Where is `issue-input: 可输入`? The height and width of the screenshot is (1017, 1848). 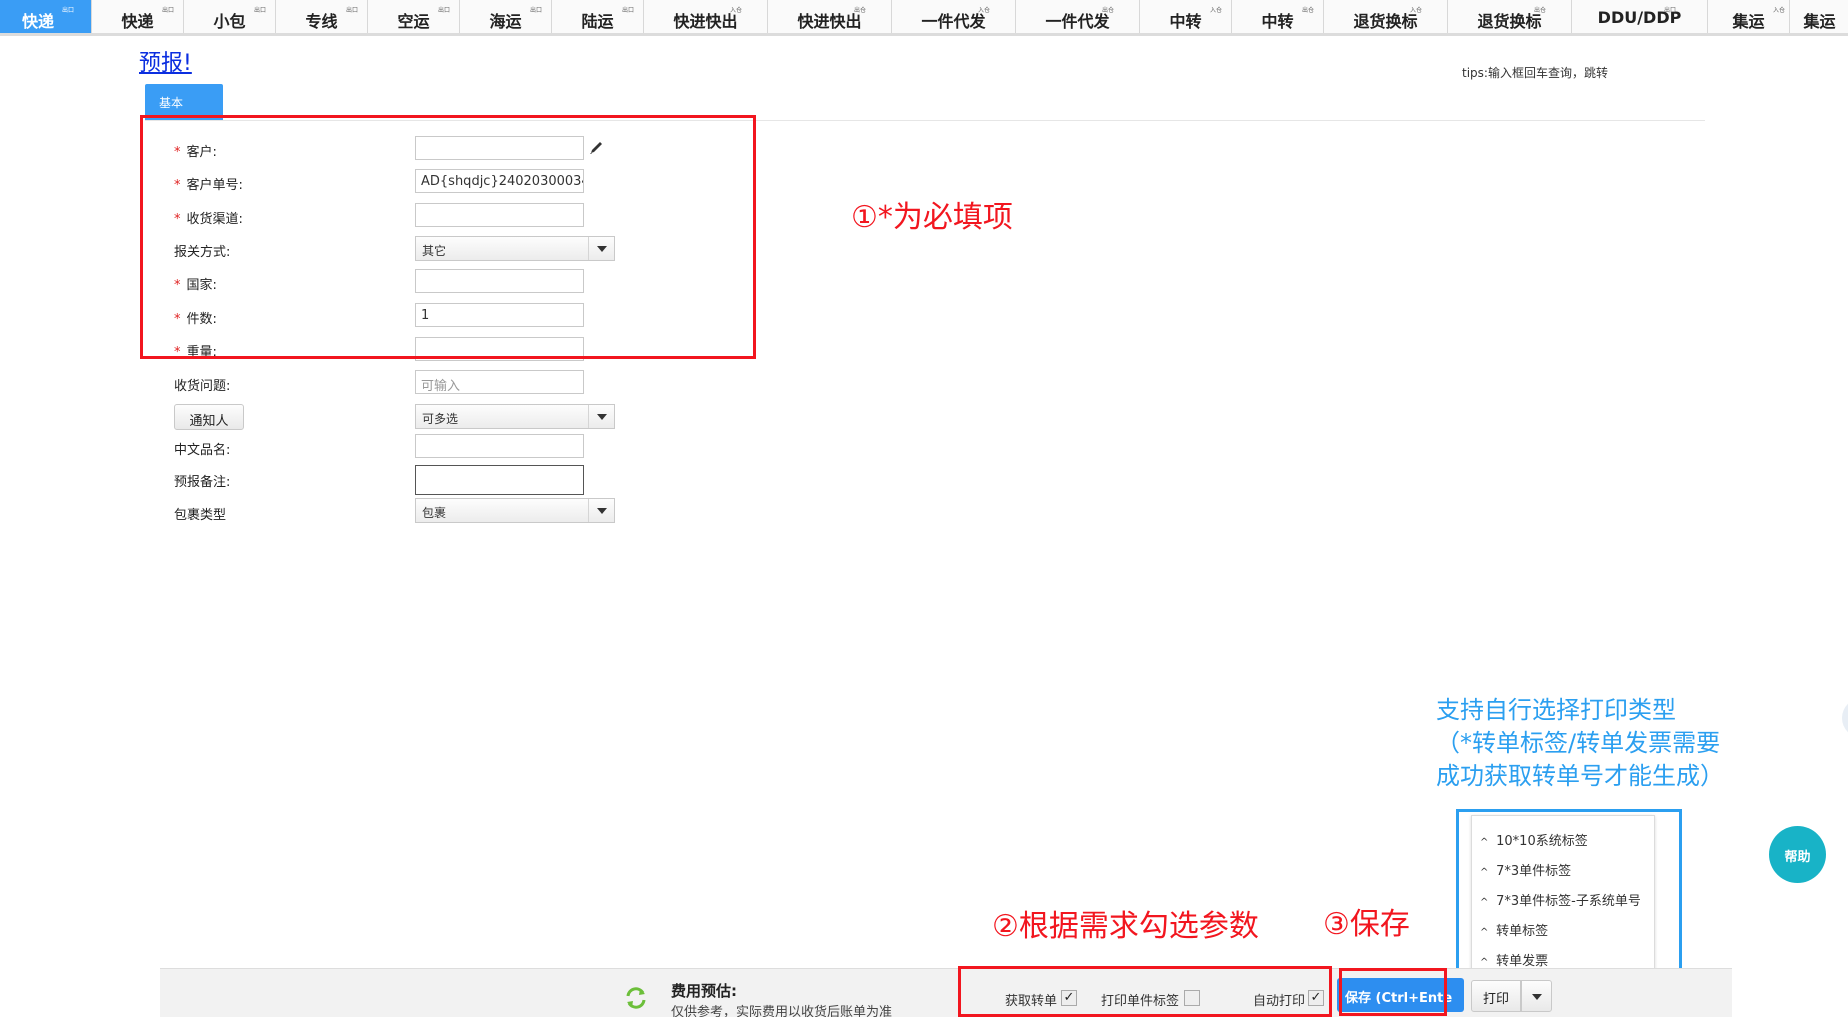
issue-input: 可输入 is located at coordinates (499, 382).